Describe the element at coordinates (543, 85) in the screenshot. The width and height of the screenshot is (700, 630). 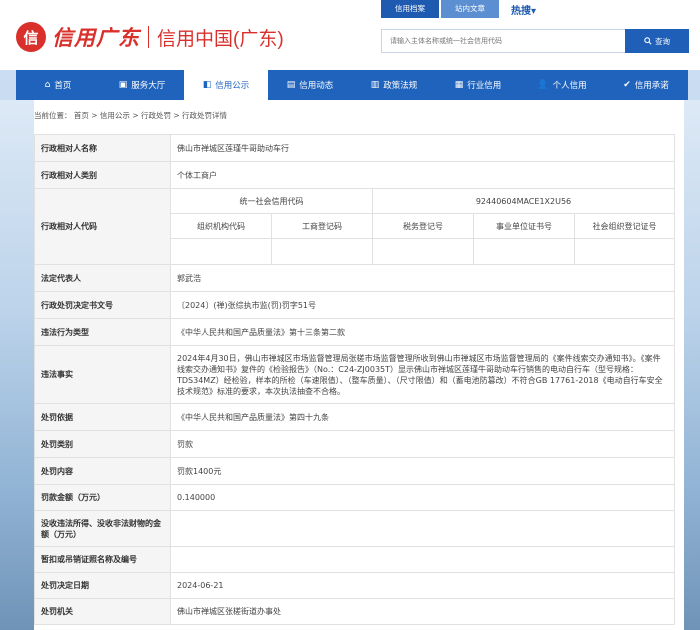
I see `person-icon: 👤` at that location.